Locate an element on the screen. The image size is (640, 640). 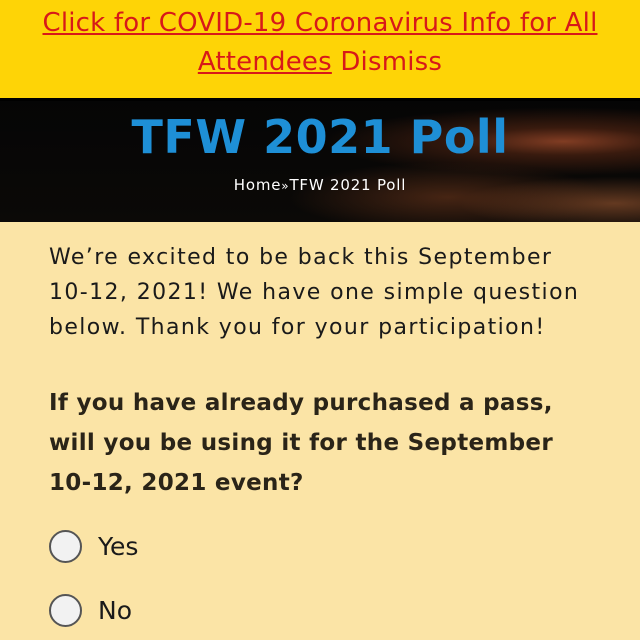
option-no: No is located at coordinates (321, 610).